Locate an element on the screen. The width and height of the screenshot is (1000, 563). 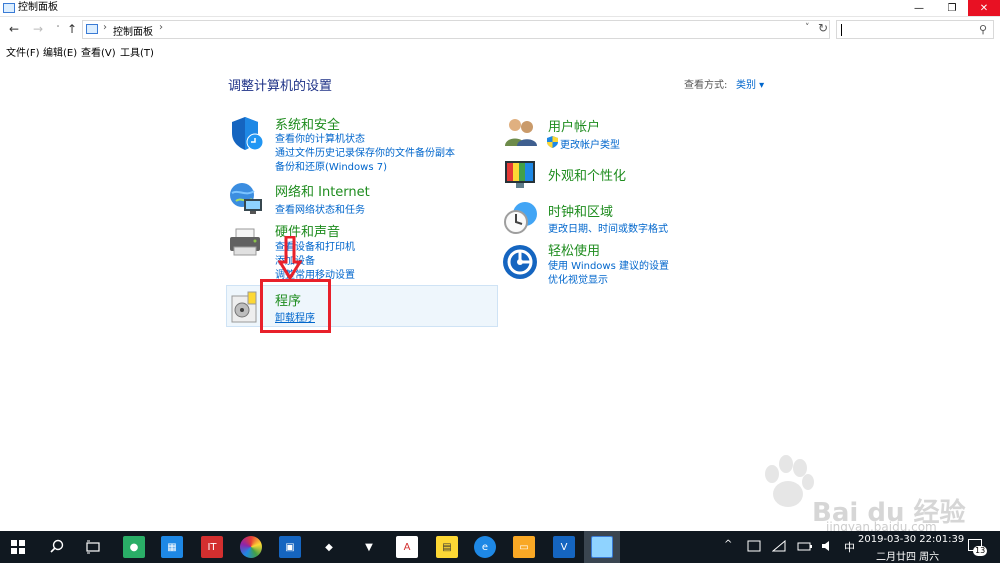
link-file-history-backup: 通过文件历史记录保存你的文件备份副本 is located at coordinates (365, 151).